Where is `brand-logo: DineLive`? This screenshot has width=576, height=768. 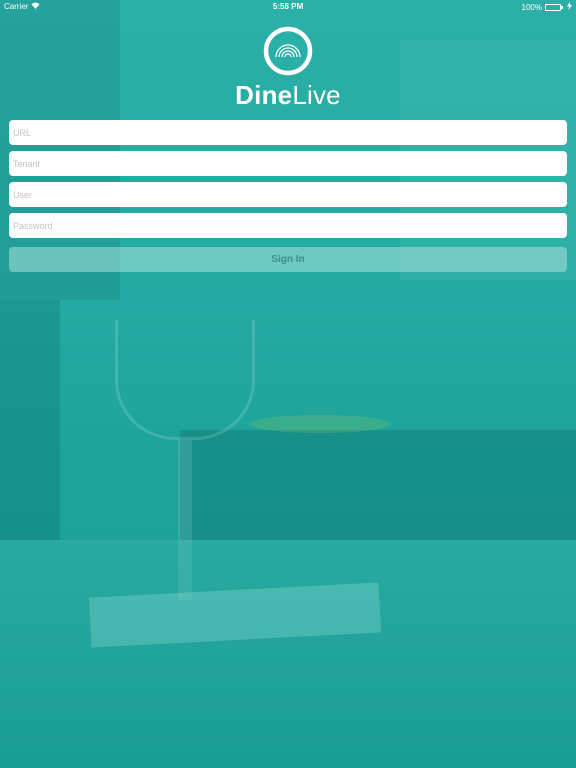 brand-logo: DineLive is located at coordinates (288, 68).